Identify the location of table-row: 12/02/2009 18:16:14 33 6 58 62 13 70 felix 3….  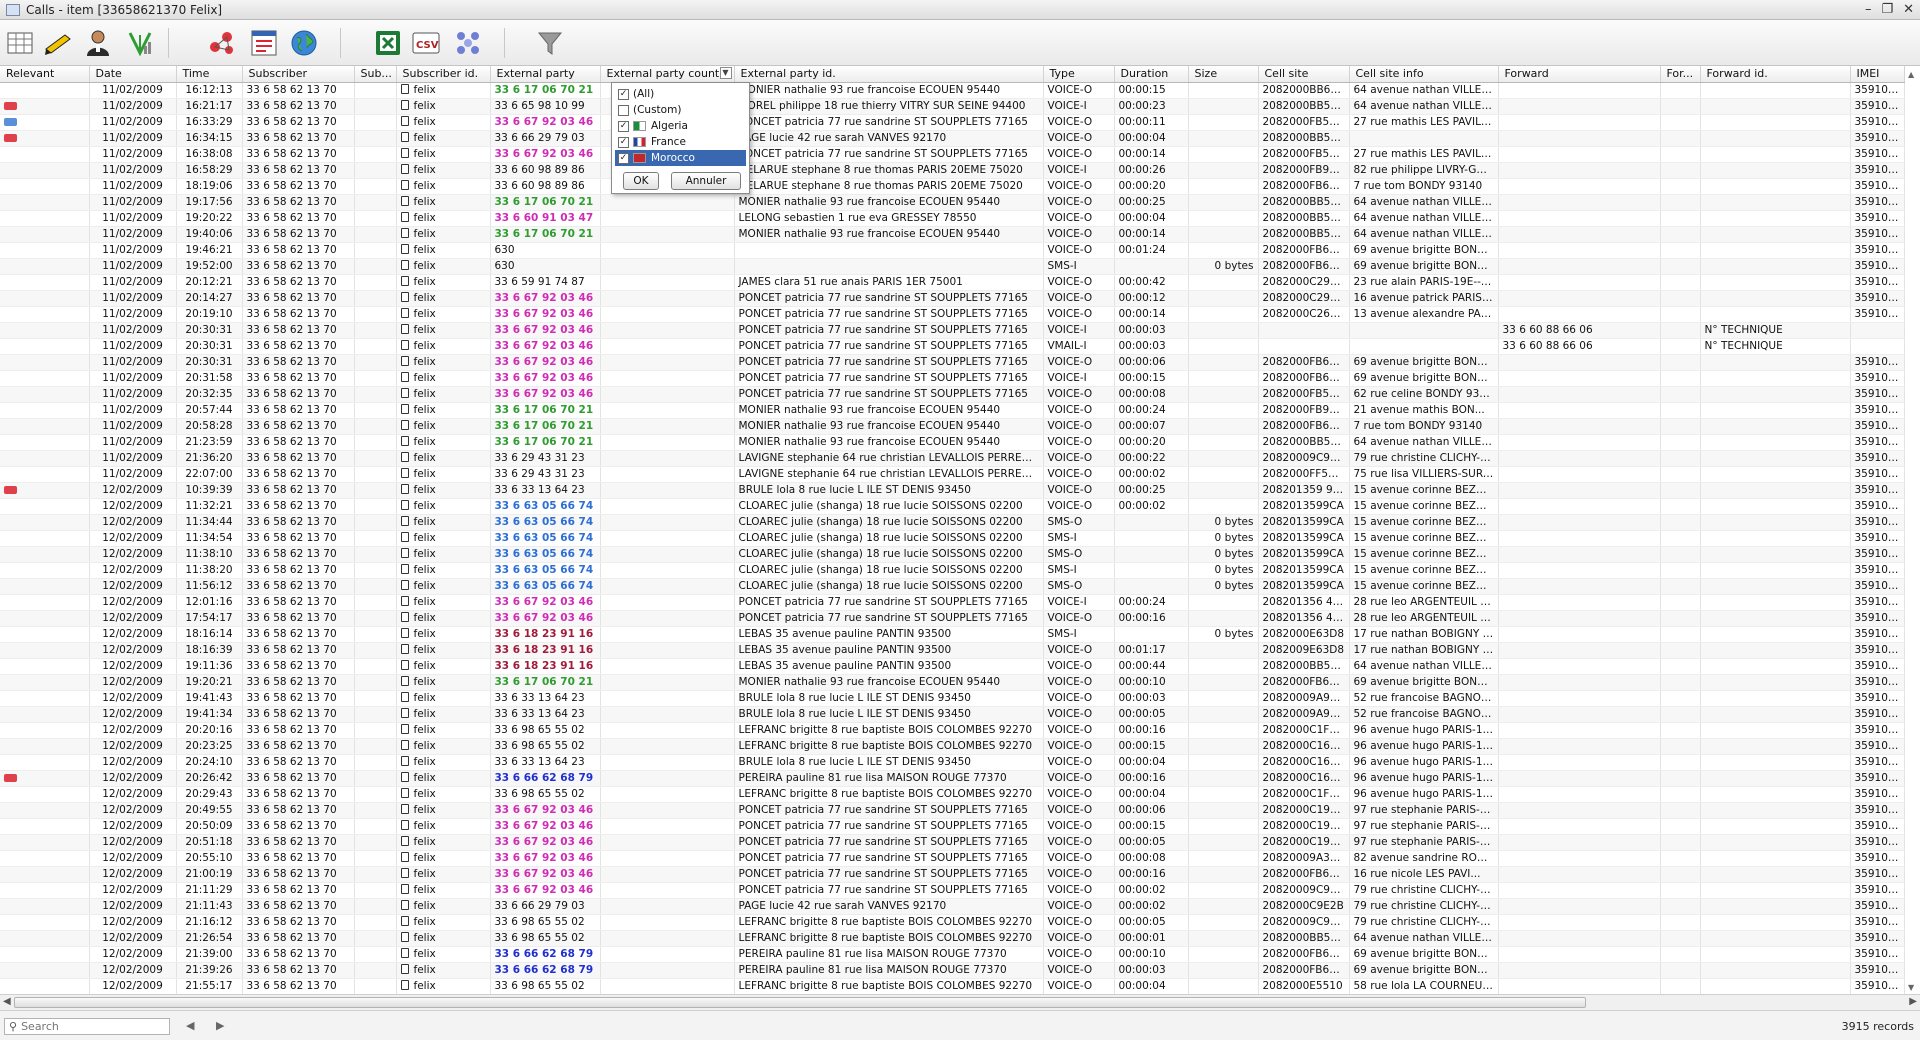
(952, 634).